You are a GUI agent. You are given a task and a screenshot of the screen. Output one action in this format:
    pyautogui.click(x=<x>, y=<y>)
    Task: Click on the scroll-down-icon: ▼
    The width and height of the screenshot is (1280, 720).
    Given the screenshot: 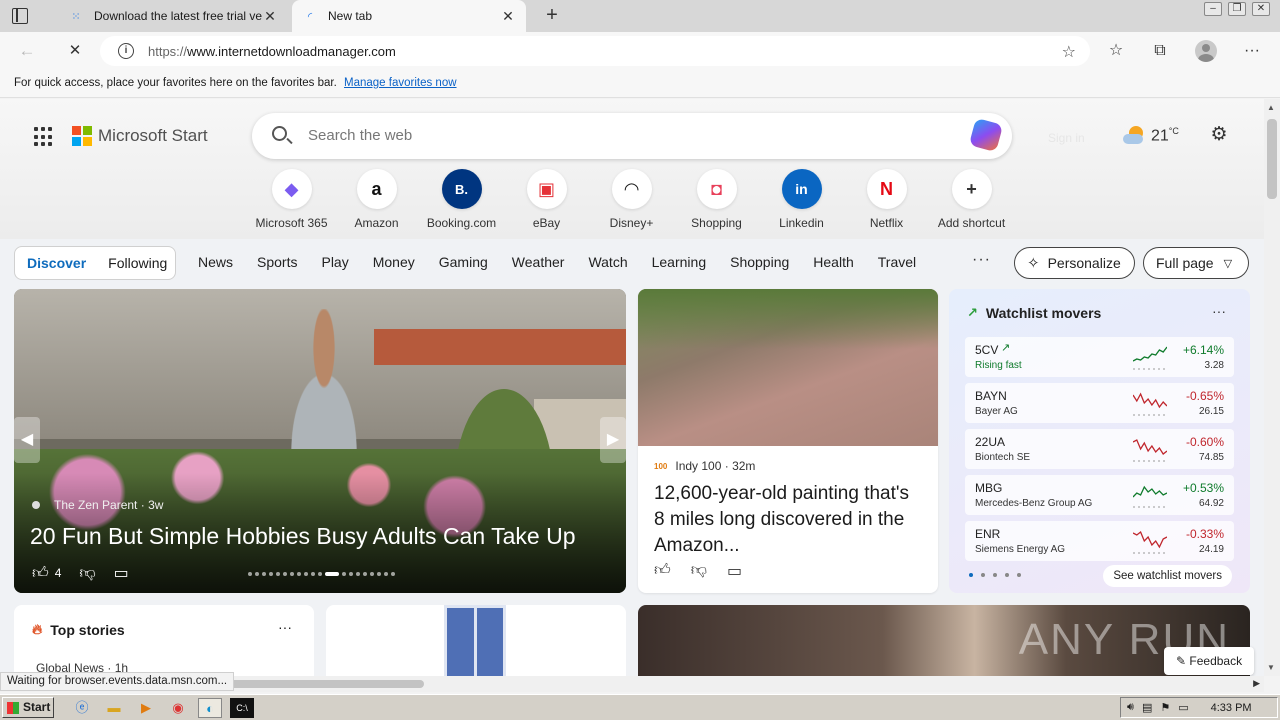 What is the action you would take?
    pyautogui.click(x=1271, y=667)
    